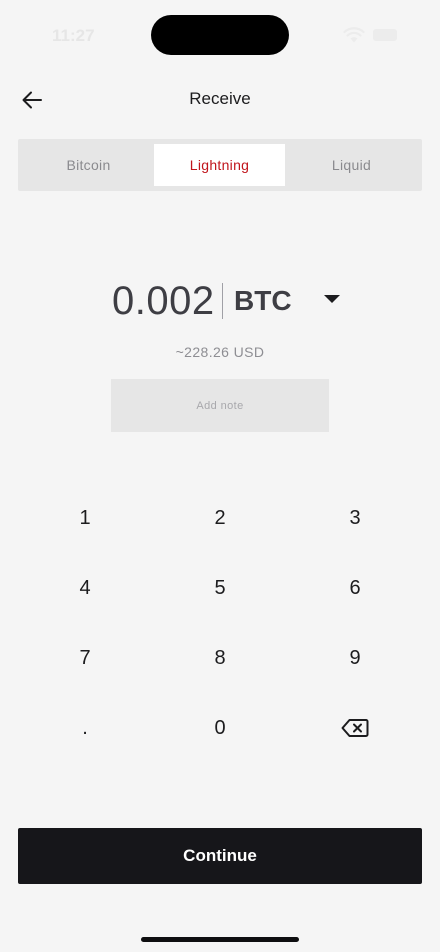 The height and width of the screenshot is (952, 440). What do you see at coordinates (220, 588) in the screenshot?
I see `key-5: 5` at bounding box center [220, 588].